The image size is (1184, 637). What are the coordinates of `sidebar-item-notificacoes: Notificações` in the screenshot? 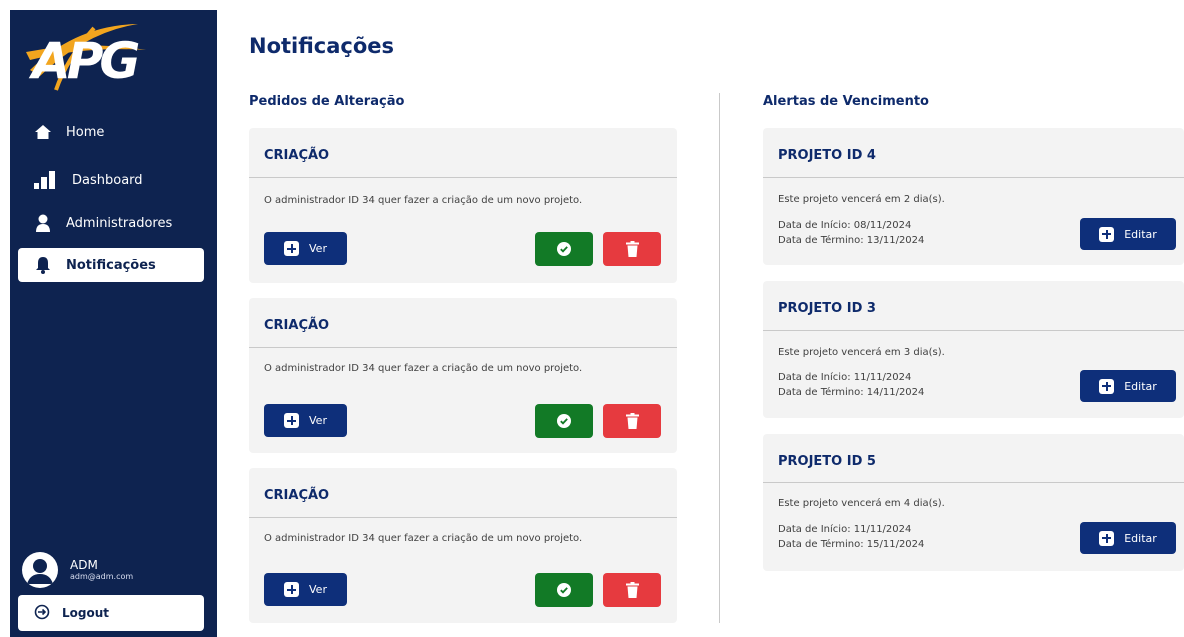 It's located at (111, 265).